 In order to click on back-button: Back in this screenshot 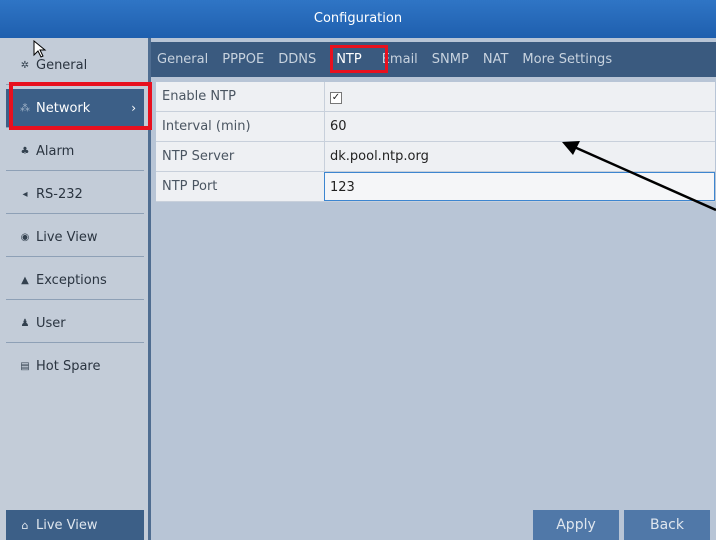, I will do `click(667, 525)`.